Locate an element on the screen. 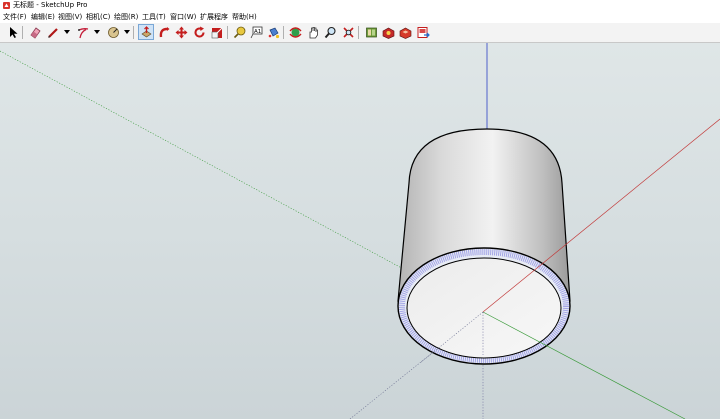 Image resolution: width=720 pixels, height=419 pixels. arc-icon is located at coordinates (82, 32).